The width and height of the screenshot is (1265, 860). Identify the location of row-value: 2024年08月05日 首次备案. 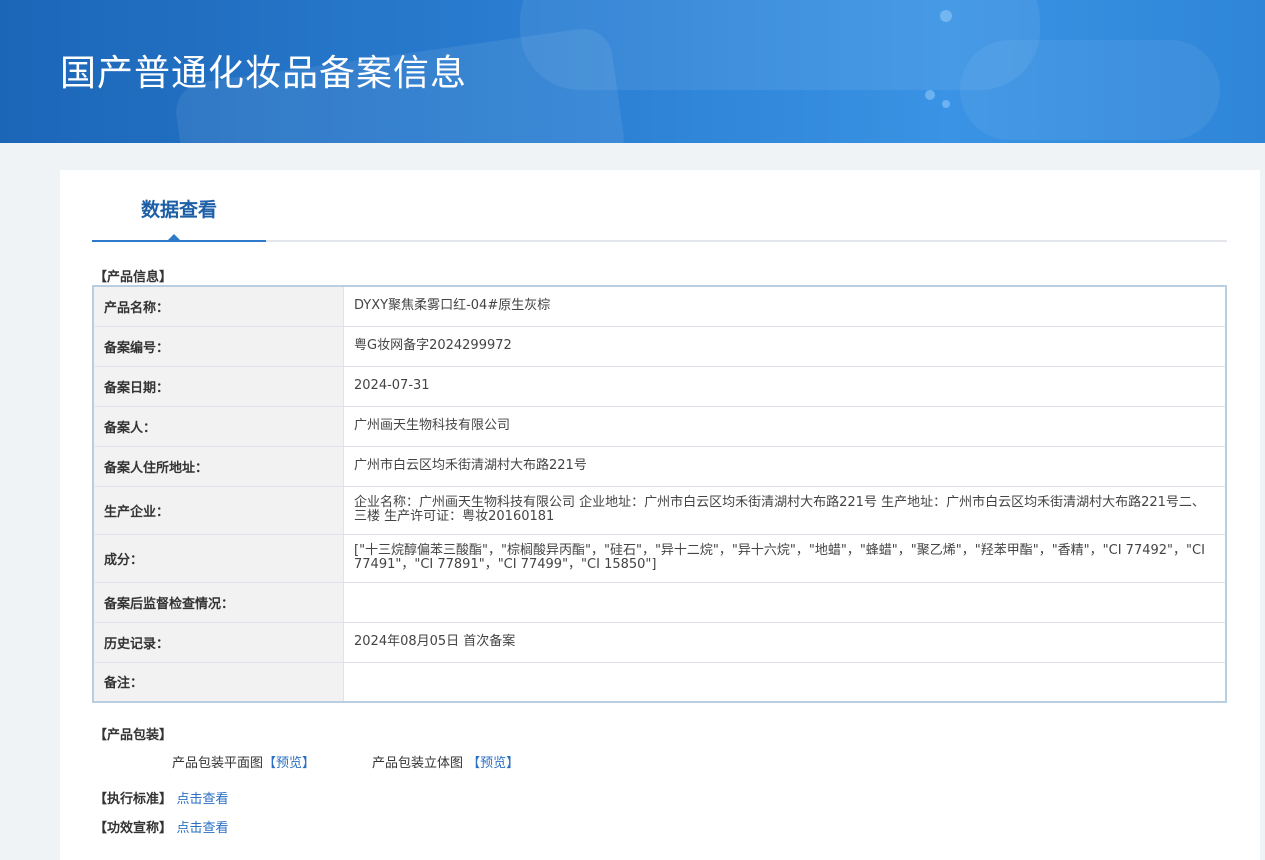
(785, 642).